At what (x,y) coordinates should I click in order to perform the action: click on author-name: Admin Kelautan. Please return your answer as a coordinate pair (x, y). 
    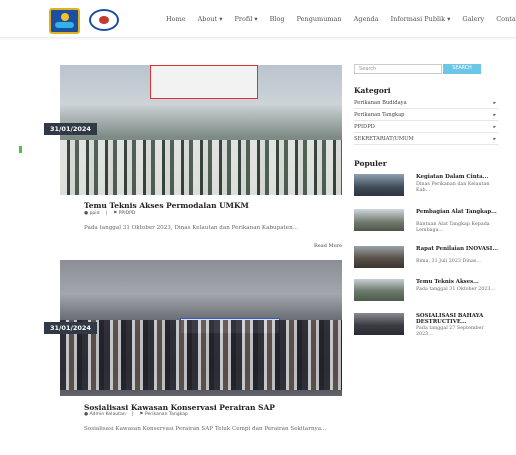
    Looking at the image, I should click on (107, 414).